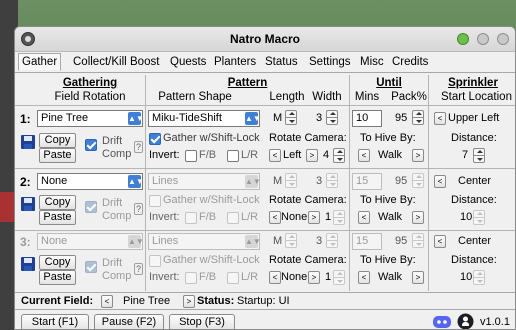 This screenshot has height=330, width=516. What do you see at coordinates (463, 39) in the screenshot?
I see `minimize-button` at bounding box center [463, 39].